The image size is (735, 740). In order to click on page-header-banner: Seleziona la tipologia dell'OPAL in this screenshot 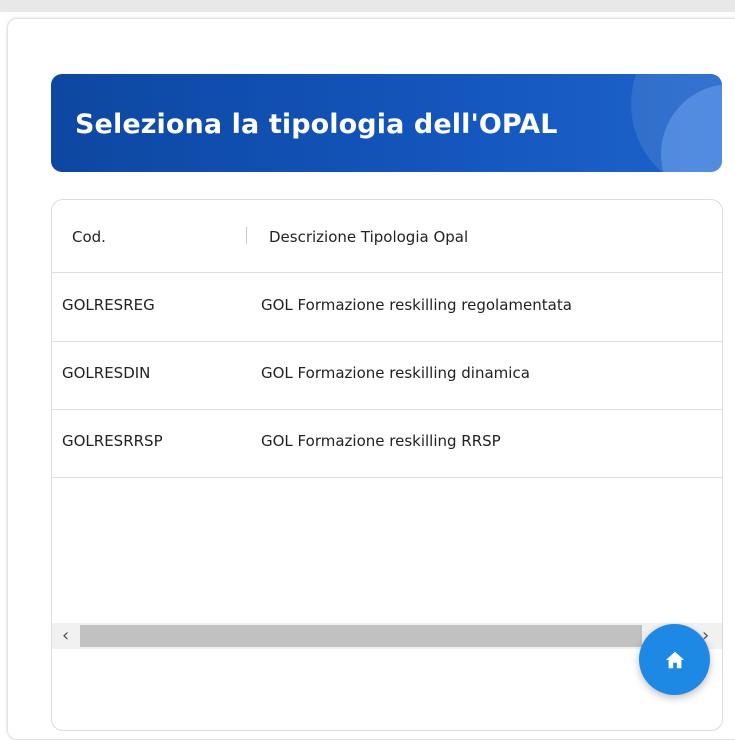, I will do `click(386, 123)`.